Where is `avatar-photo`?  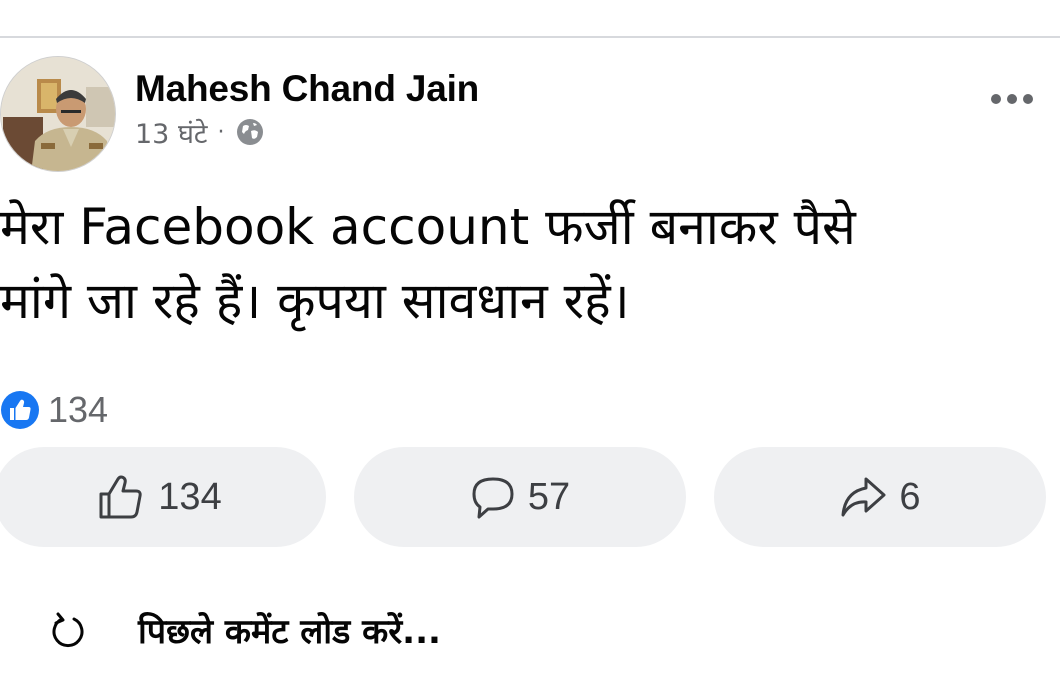 avatar-photo is located at coordinates (58, 114).